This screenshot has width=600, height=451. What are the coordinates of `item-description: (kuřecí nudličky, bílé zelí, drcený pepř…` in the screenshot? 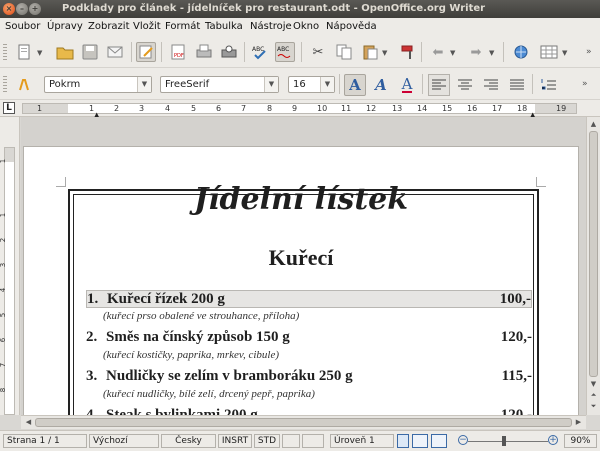 It's located at (209, 394).